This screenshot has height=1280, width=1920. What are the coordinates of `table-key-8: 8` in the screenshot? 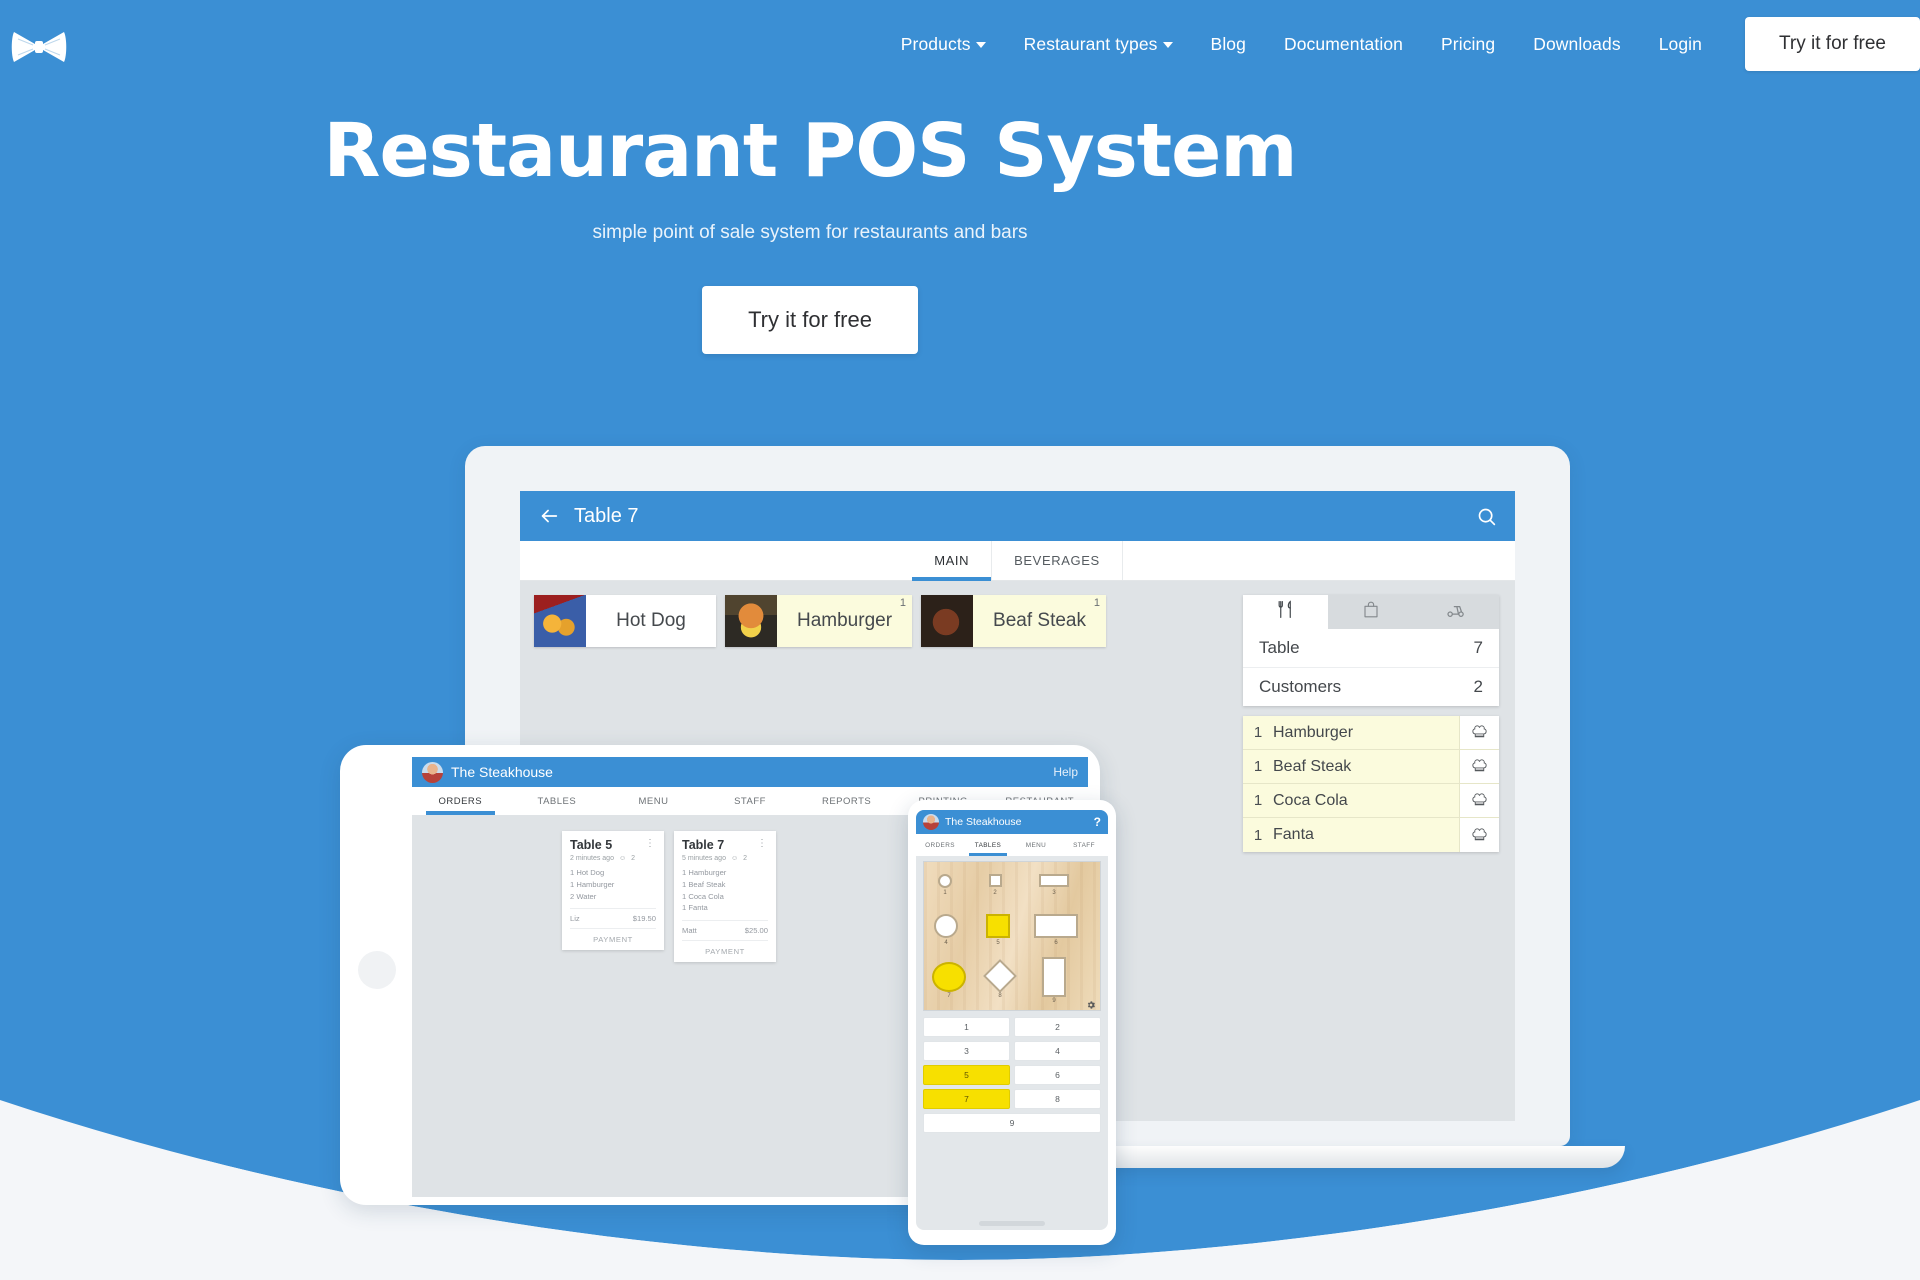 It's located at (1057, 1099).